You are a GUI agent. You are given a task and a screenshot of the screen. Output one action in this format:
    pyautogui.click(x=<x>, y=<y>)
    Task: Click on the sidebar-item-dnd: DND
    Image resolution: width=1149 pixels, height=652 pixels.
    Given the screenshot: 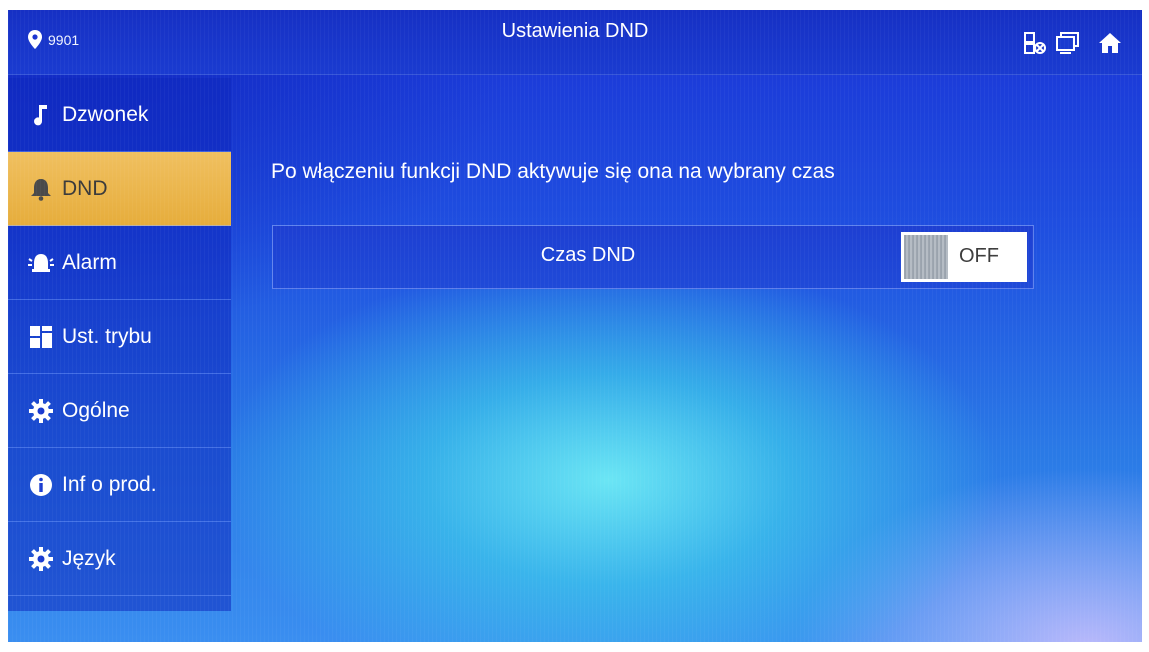 What is the action you would take?
    pyautogui.click(x=119, y=189)
    